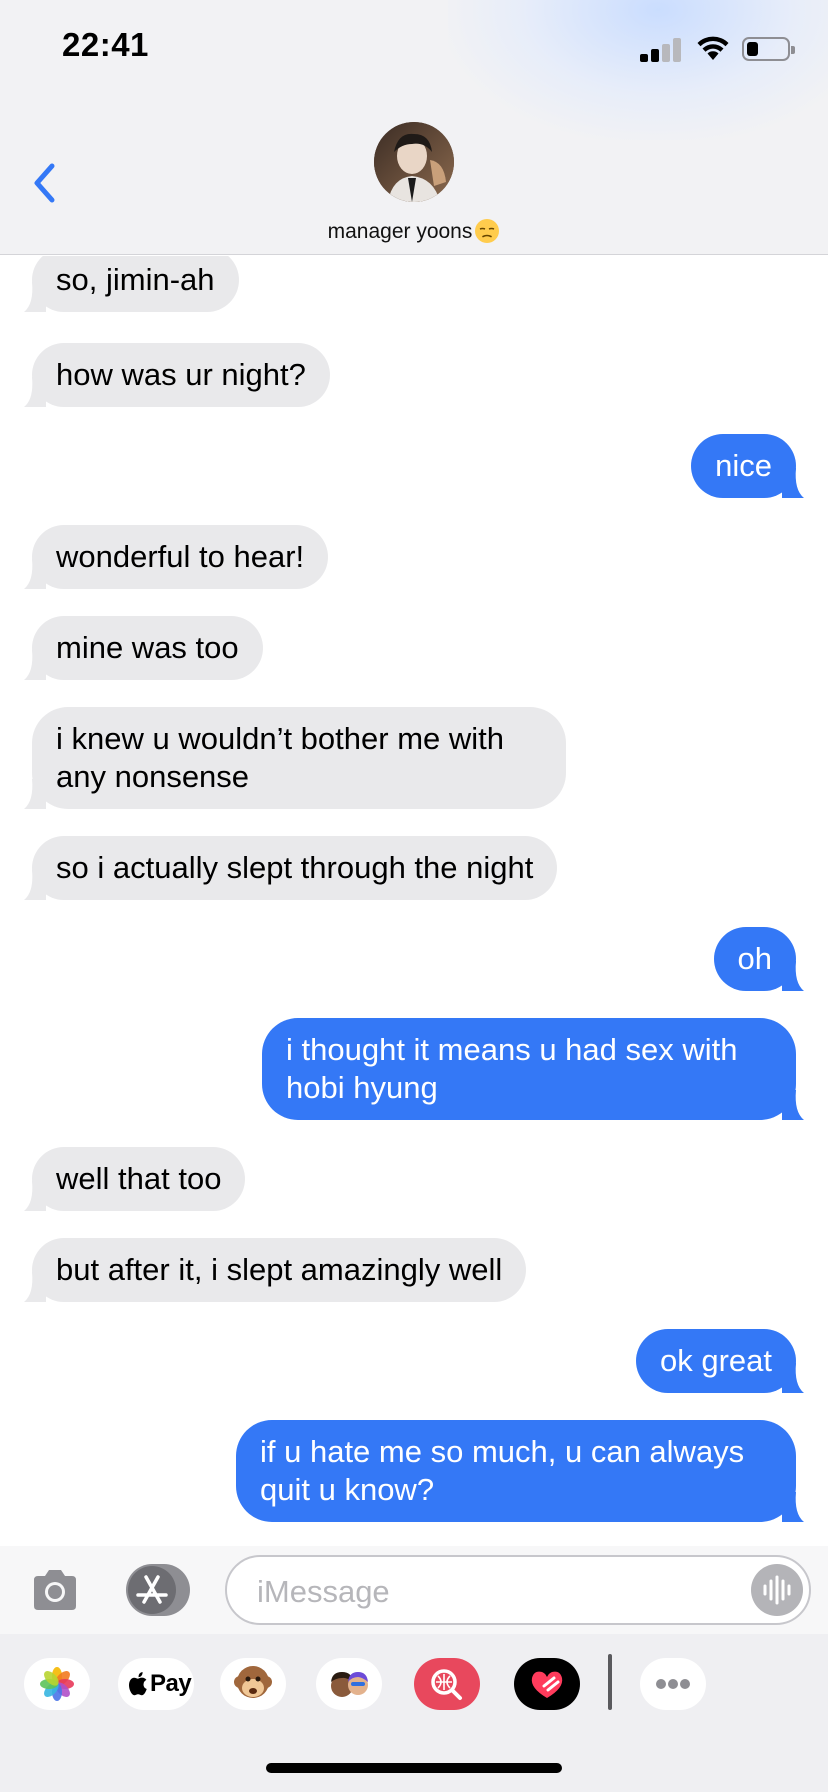 The image size is (828, 1792). Describe the element at coordinates (754, 958) in the screenshot. I see `message-text: oh` at that location.